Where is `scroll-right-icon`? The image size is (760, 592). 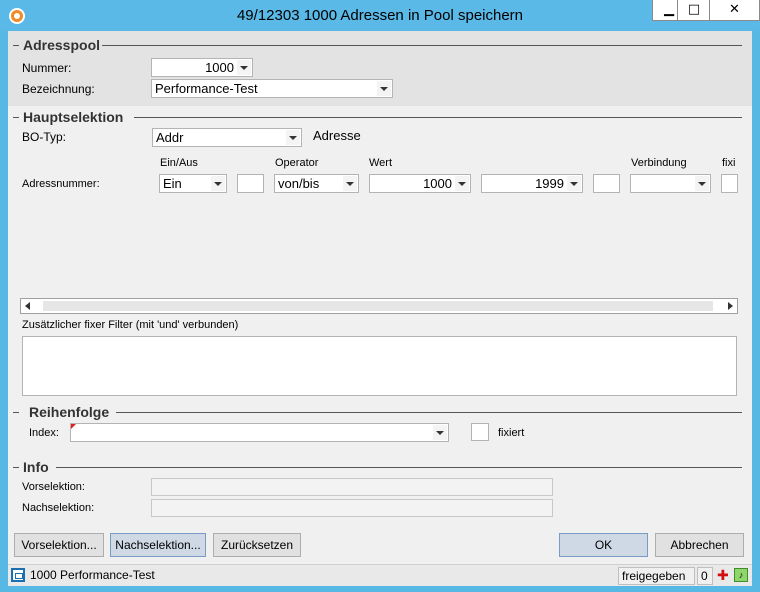
scroll-right-icon is located at coordinates (730, 306).